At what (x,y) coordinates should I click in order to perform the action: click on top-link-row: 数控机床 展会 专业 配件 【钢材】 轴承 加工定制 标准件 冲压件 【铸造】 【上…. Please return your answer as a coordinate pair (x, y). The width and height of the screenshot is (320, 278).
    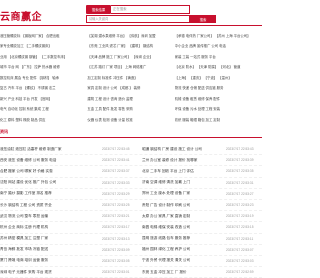
    Looking at the image, I should click on (131, 77).